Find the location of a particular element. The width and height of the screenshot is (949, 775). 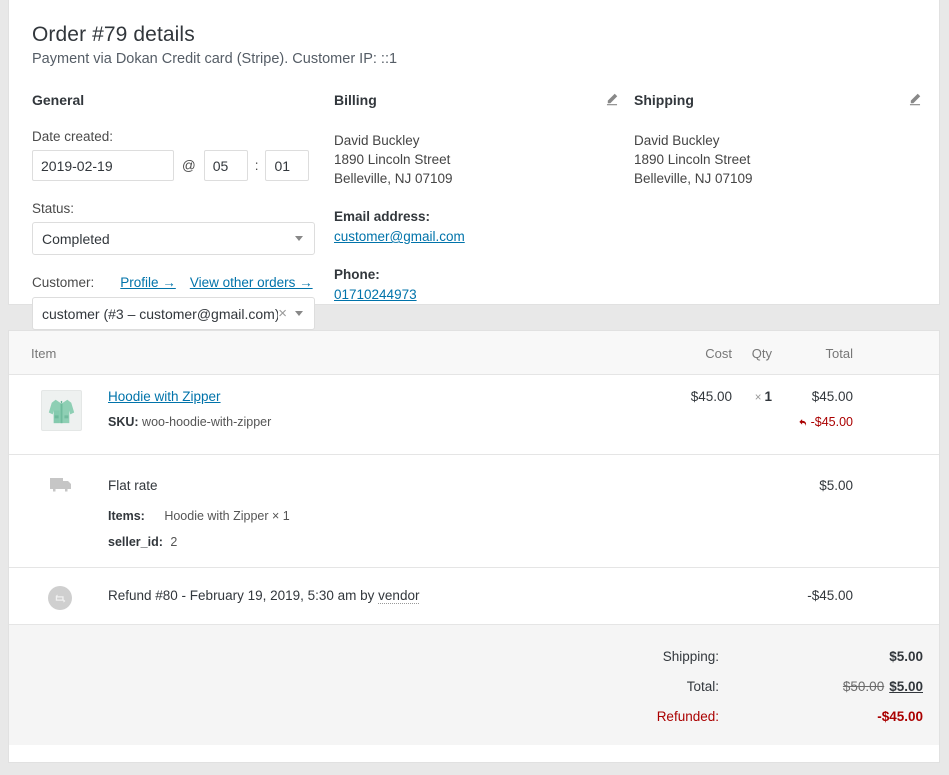

order-status-value: Completed is located at coordinates (76, 238).